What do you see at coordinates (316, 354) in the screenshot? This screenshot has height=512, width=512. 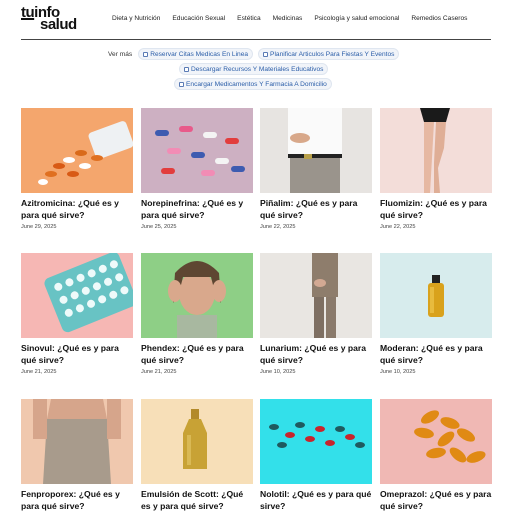 I see `article-title: Lunarium: ¿Qué es y para qué sirve?` at bounding box center [316, 354].